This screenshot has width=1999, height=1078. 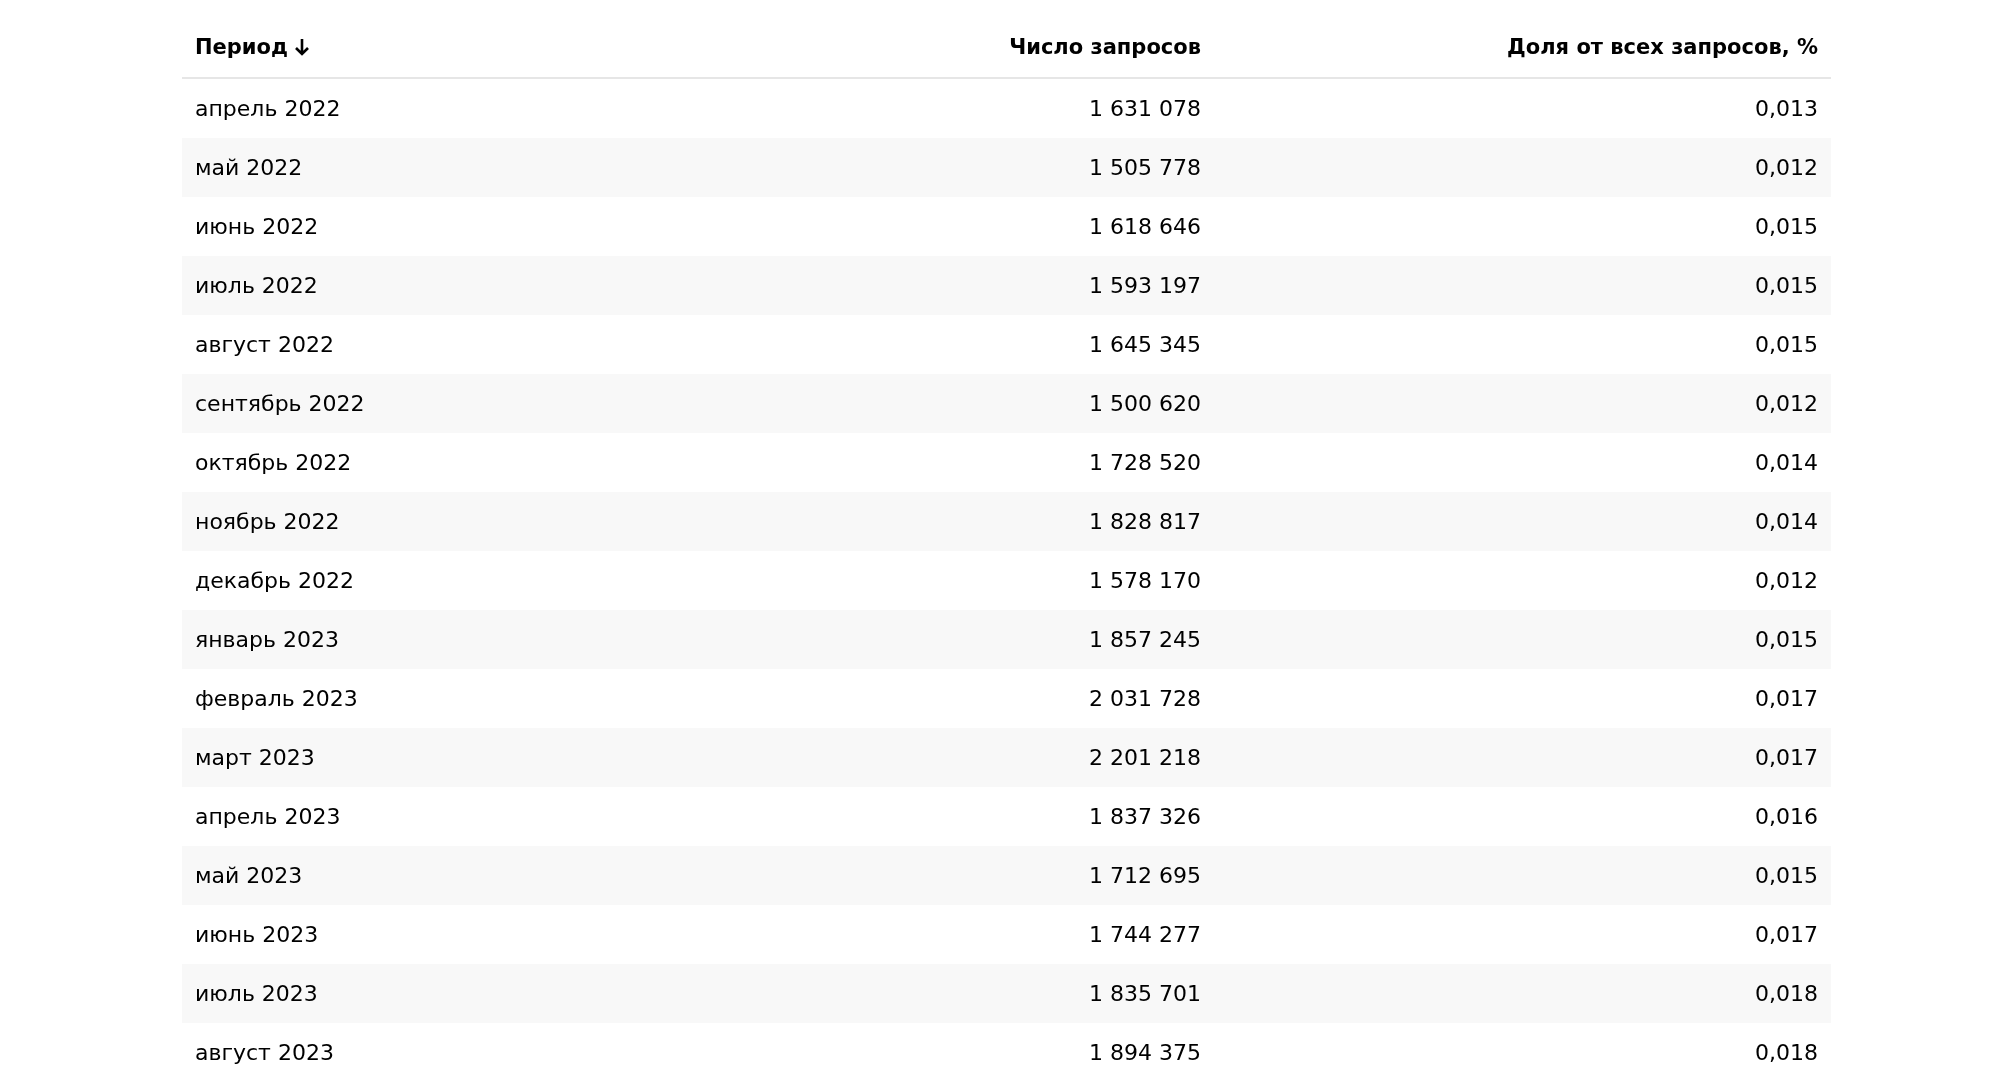 I want to click on table-cell: 1 500 620, so click(x=998, y=403).